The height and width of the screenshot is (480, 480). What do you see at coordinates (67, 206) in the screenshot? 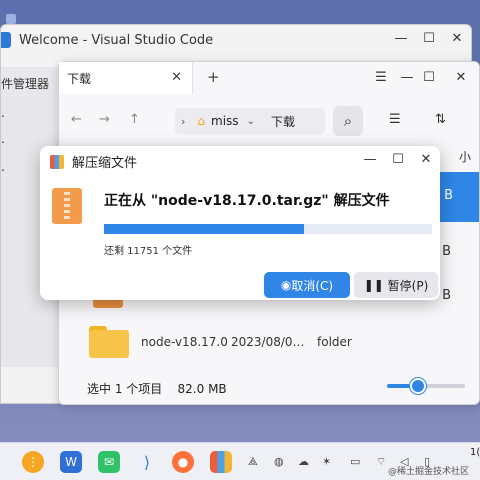
I see `archive-file-icon` at bounding box center [67, 206].